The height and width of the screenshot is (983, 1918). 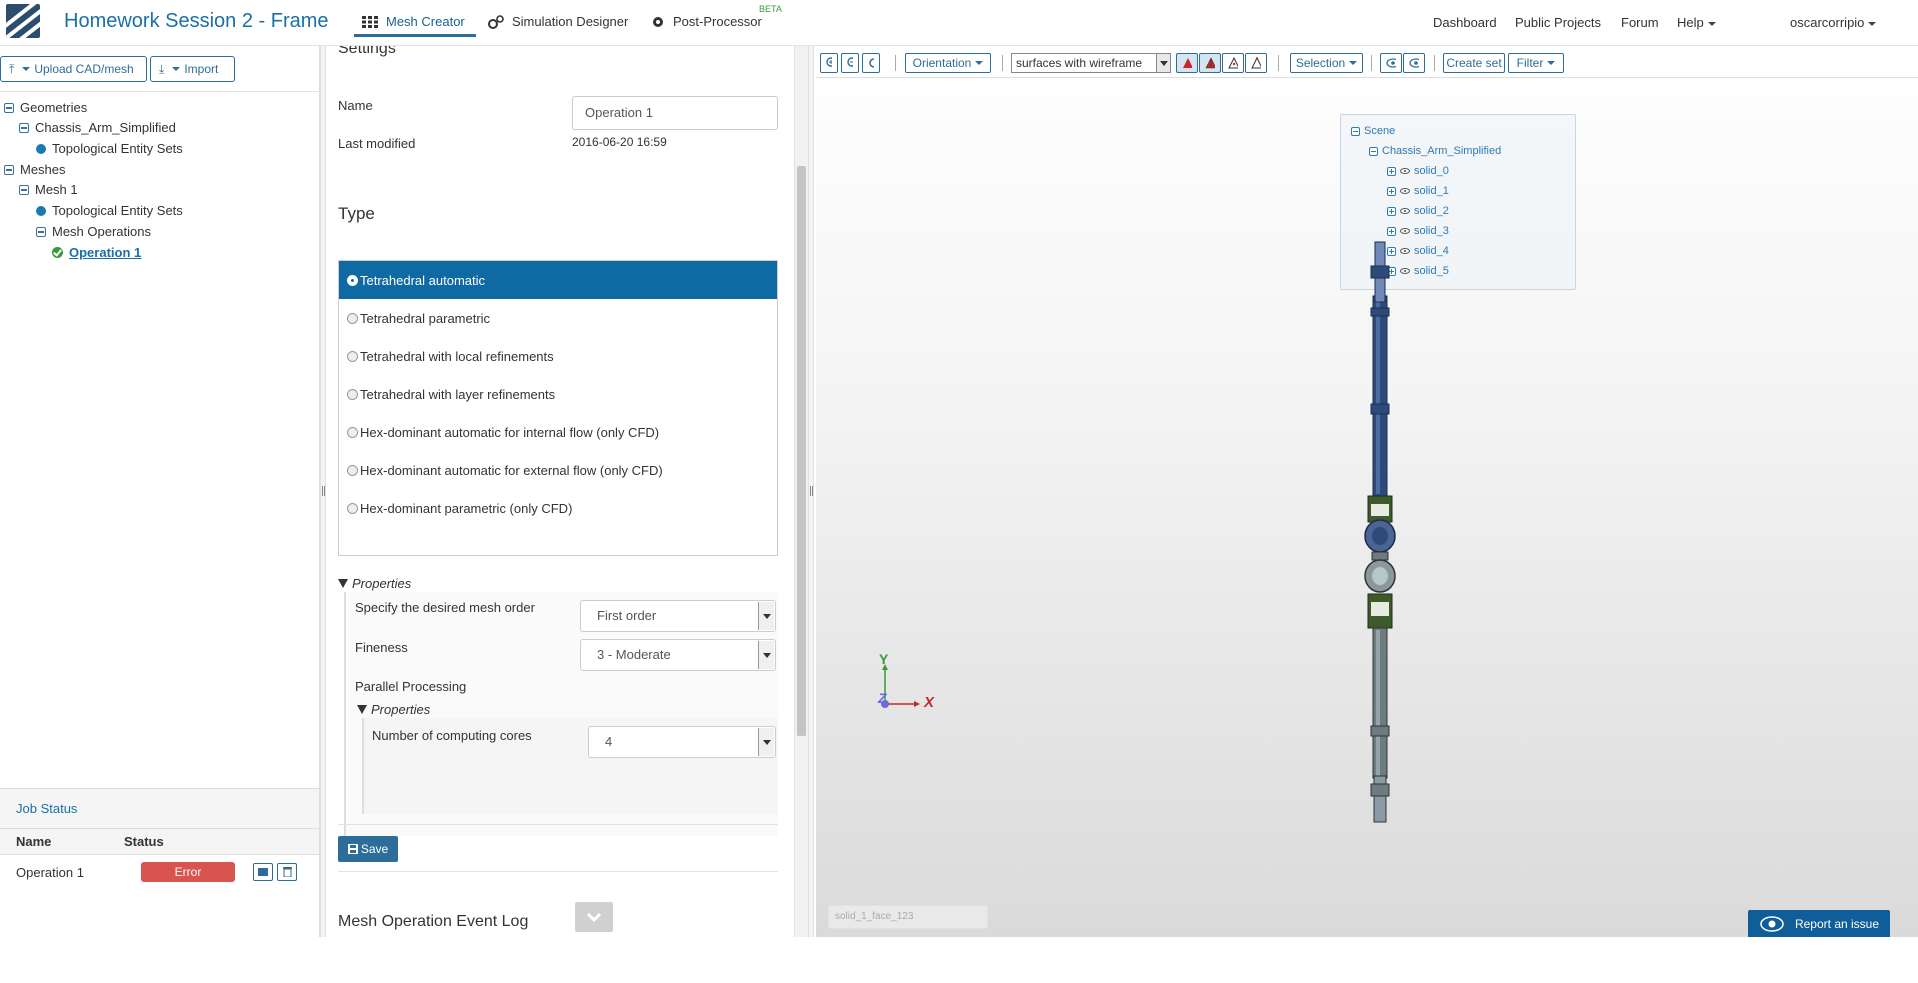 I want to click on save-button: Save, so click(x=368, y=849).